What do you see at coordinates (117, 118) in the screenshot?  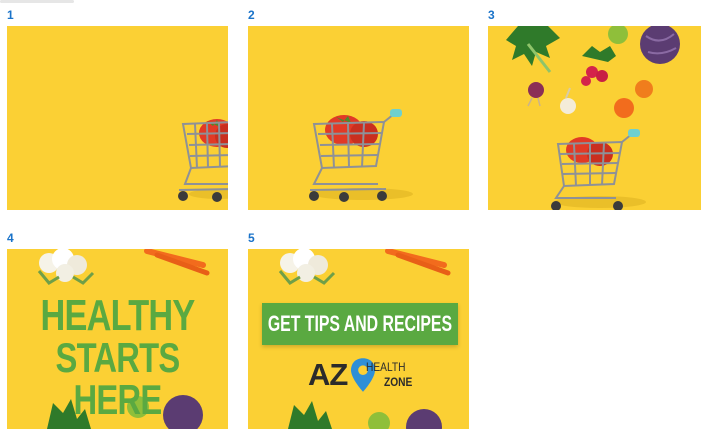 I see `frame-1-thumbnail` at bounding box center [117, 118].